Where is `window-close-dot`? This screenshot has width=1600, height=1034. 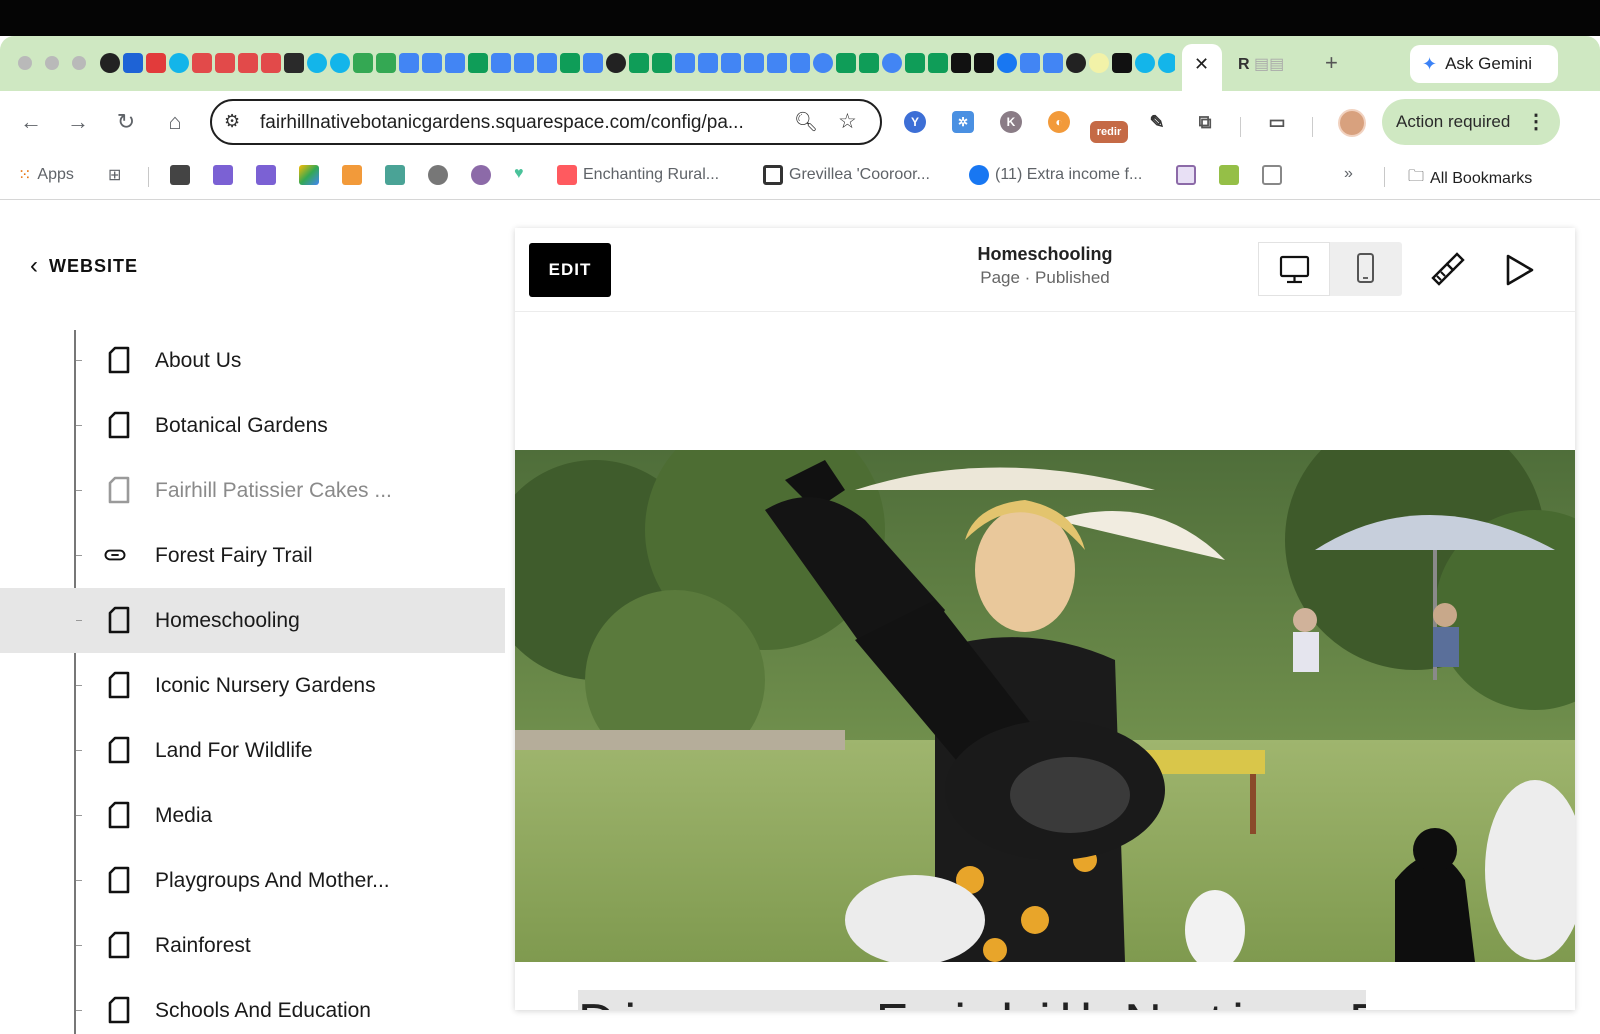 window-close-dot is located at coordinates (25, 63).